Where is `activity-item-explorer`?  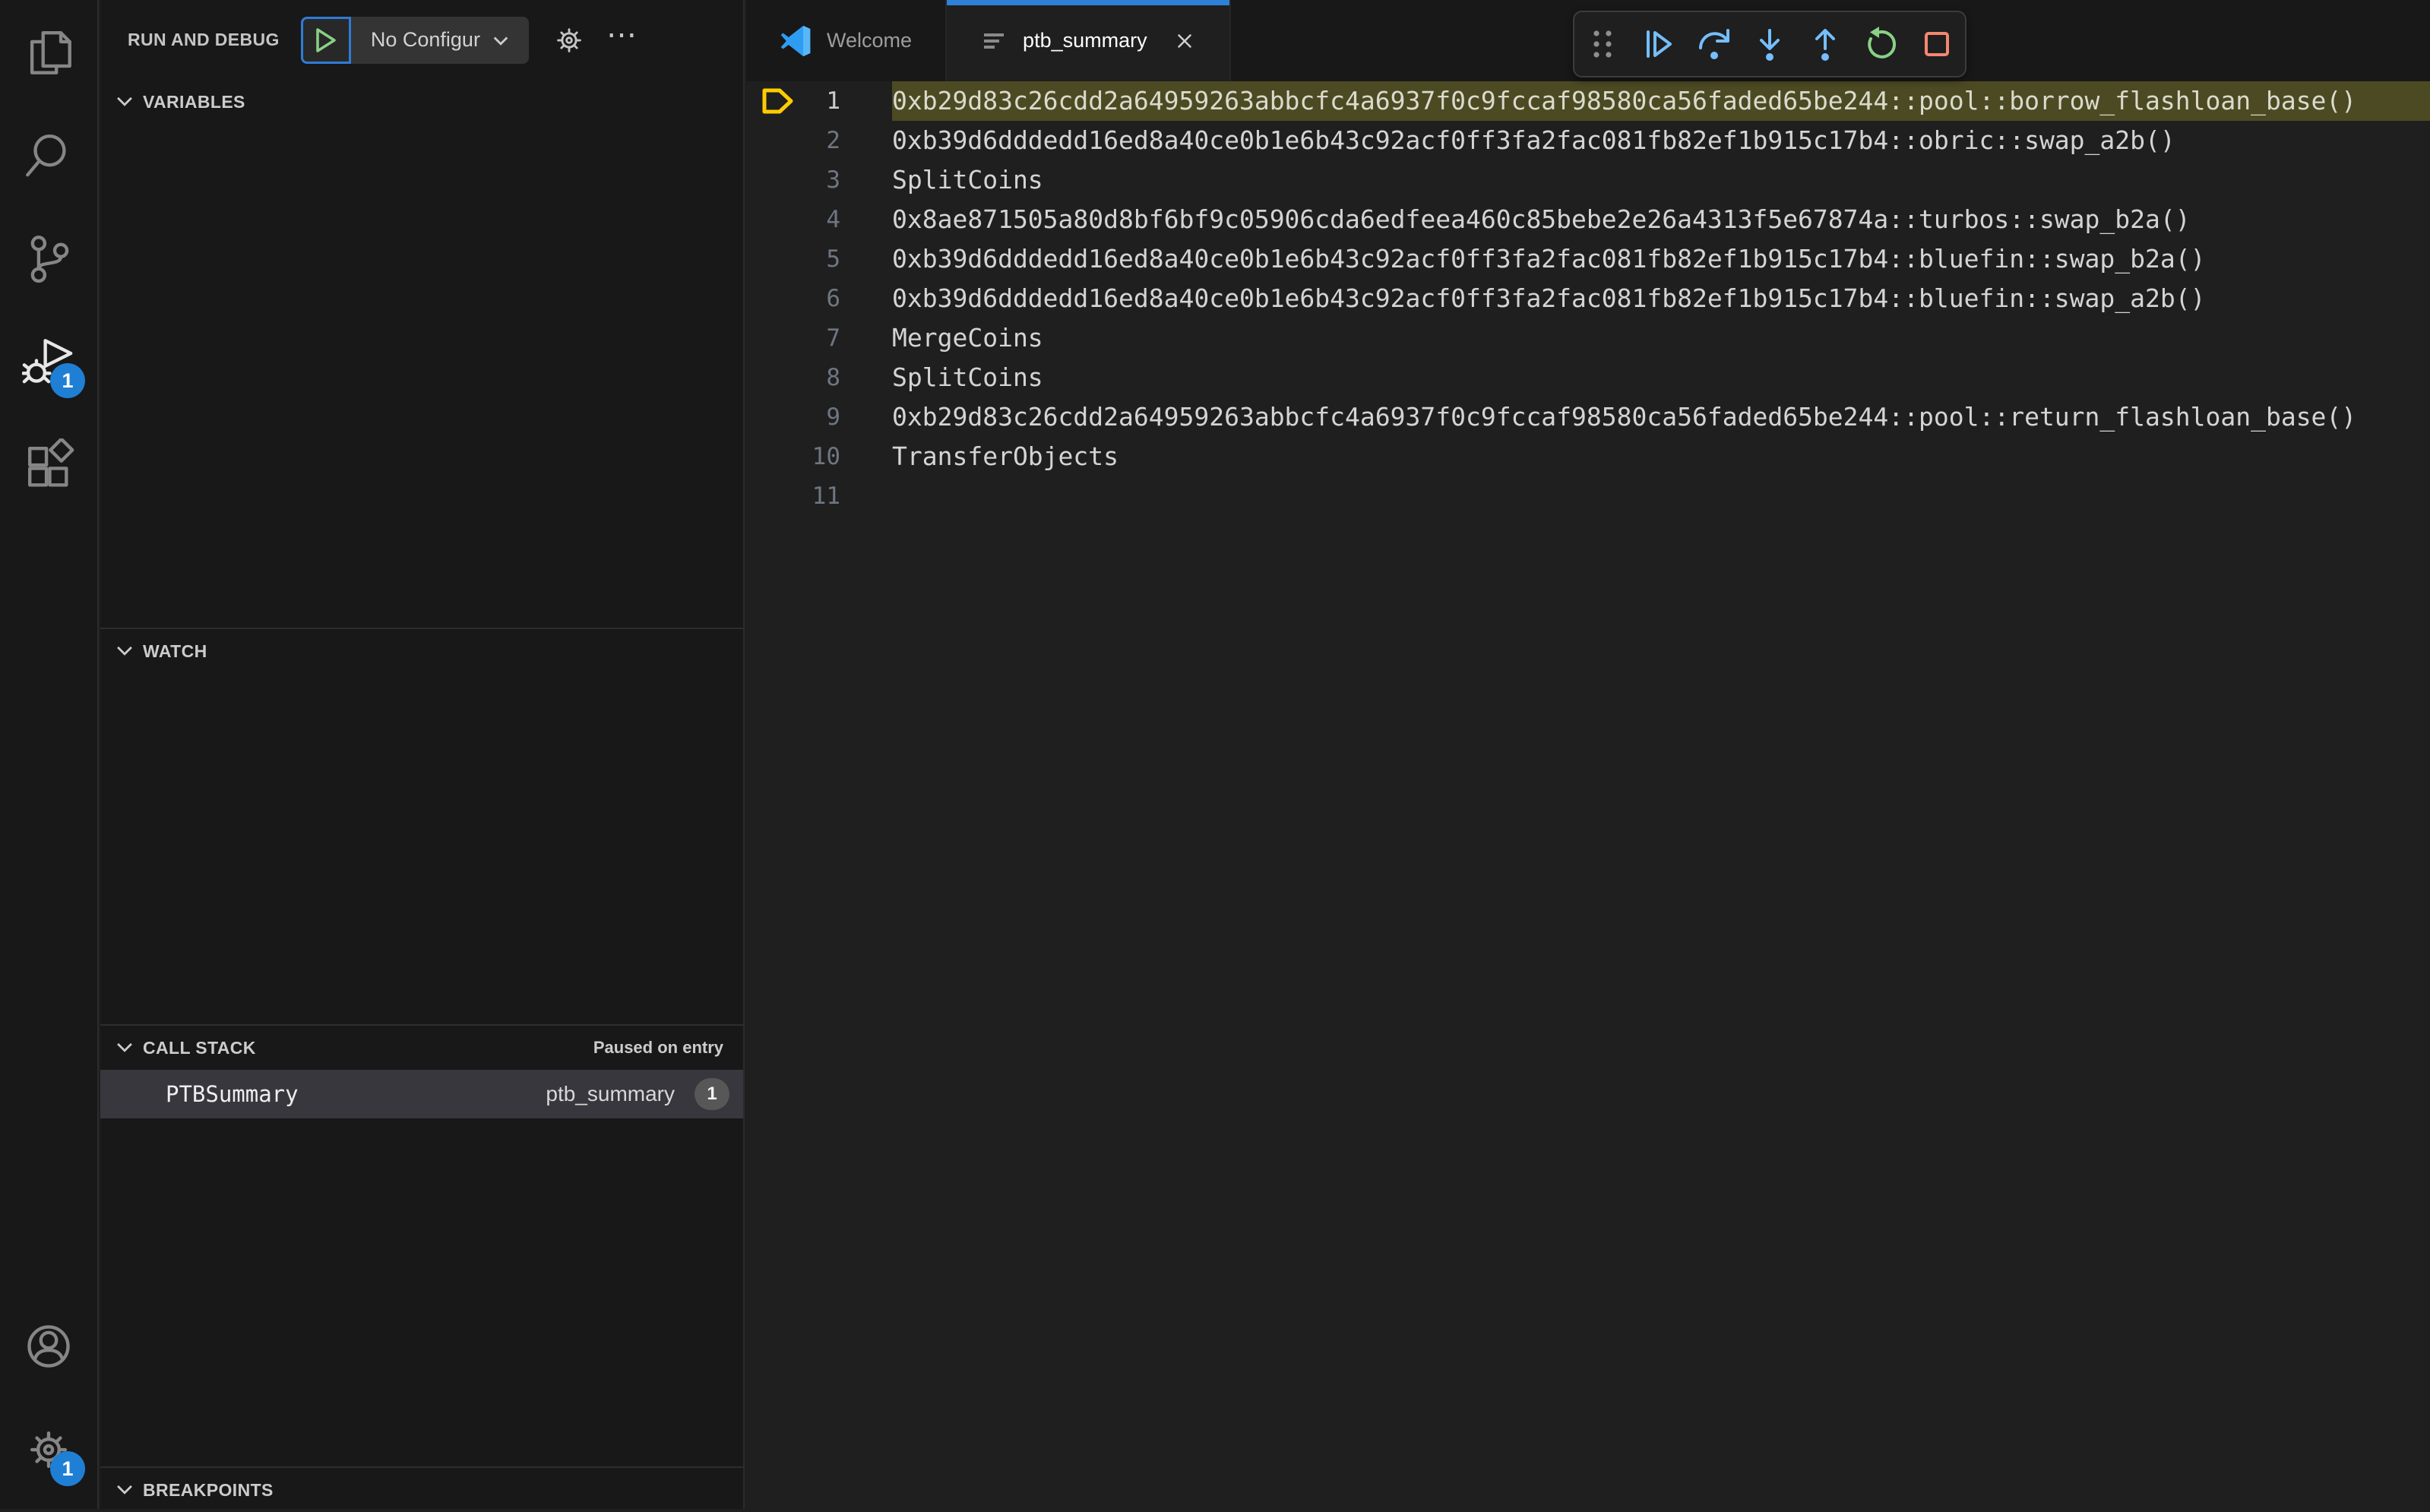
activity-item-explorer is located at coordinates (48, 51).